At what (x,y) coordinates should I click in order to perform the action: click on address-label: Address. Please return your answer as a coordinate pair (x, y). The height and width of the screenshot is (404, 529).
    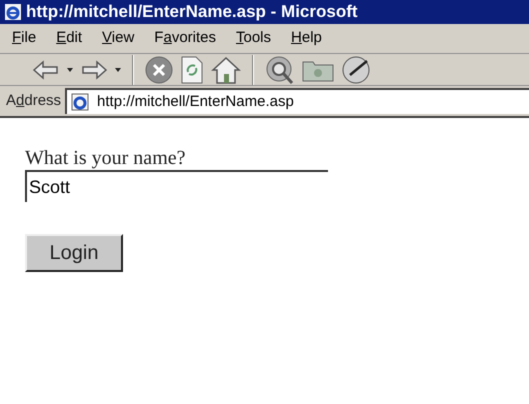
    Looking at the image, I should click on (34, 100).